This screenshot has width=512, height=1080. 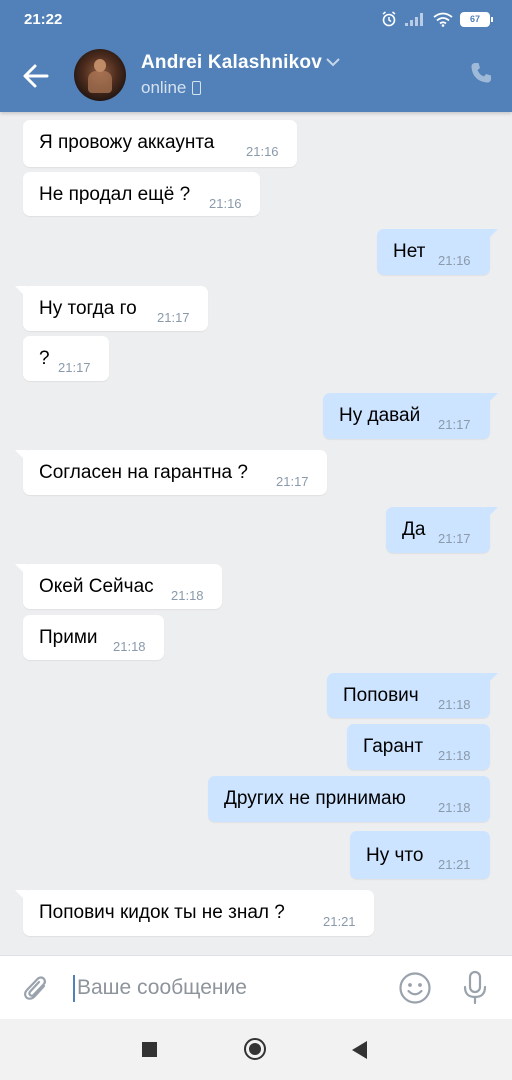 What do you see at coordinates (74, 988) in the screenshot?
I see `text-cursor` at bounding box center [74, 988].